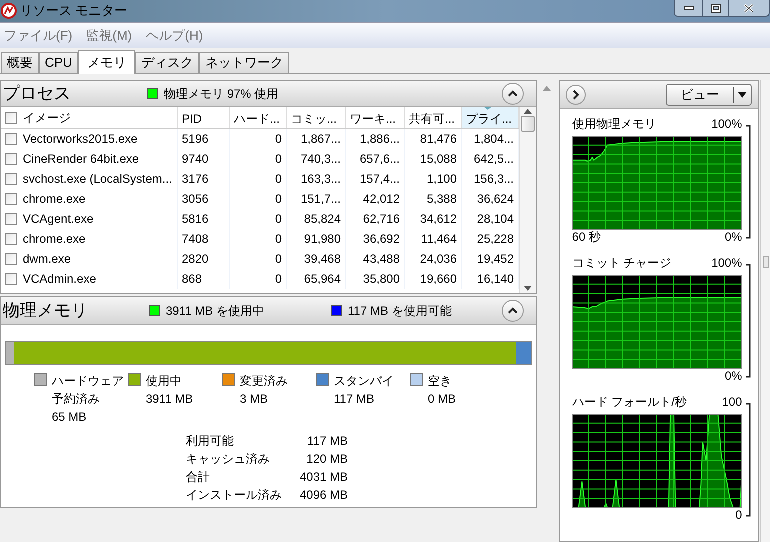 This screenshot has width=770, height=542. I want to click on tab: CPU, so click(58, 62).